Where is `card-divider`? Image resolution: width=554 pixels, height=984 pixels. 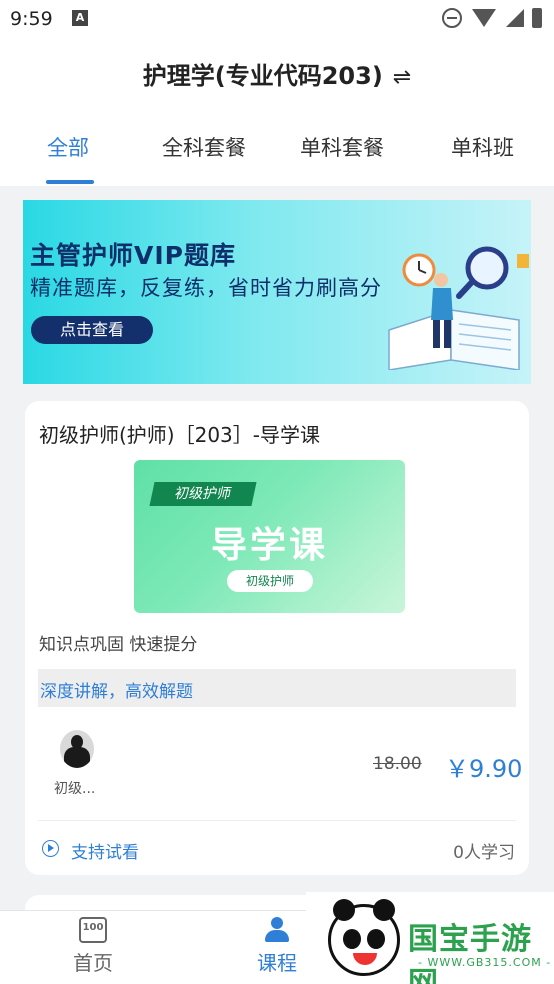 card-divider is located at coordinates (277, 820).